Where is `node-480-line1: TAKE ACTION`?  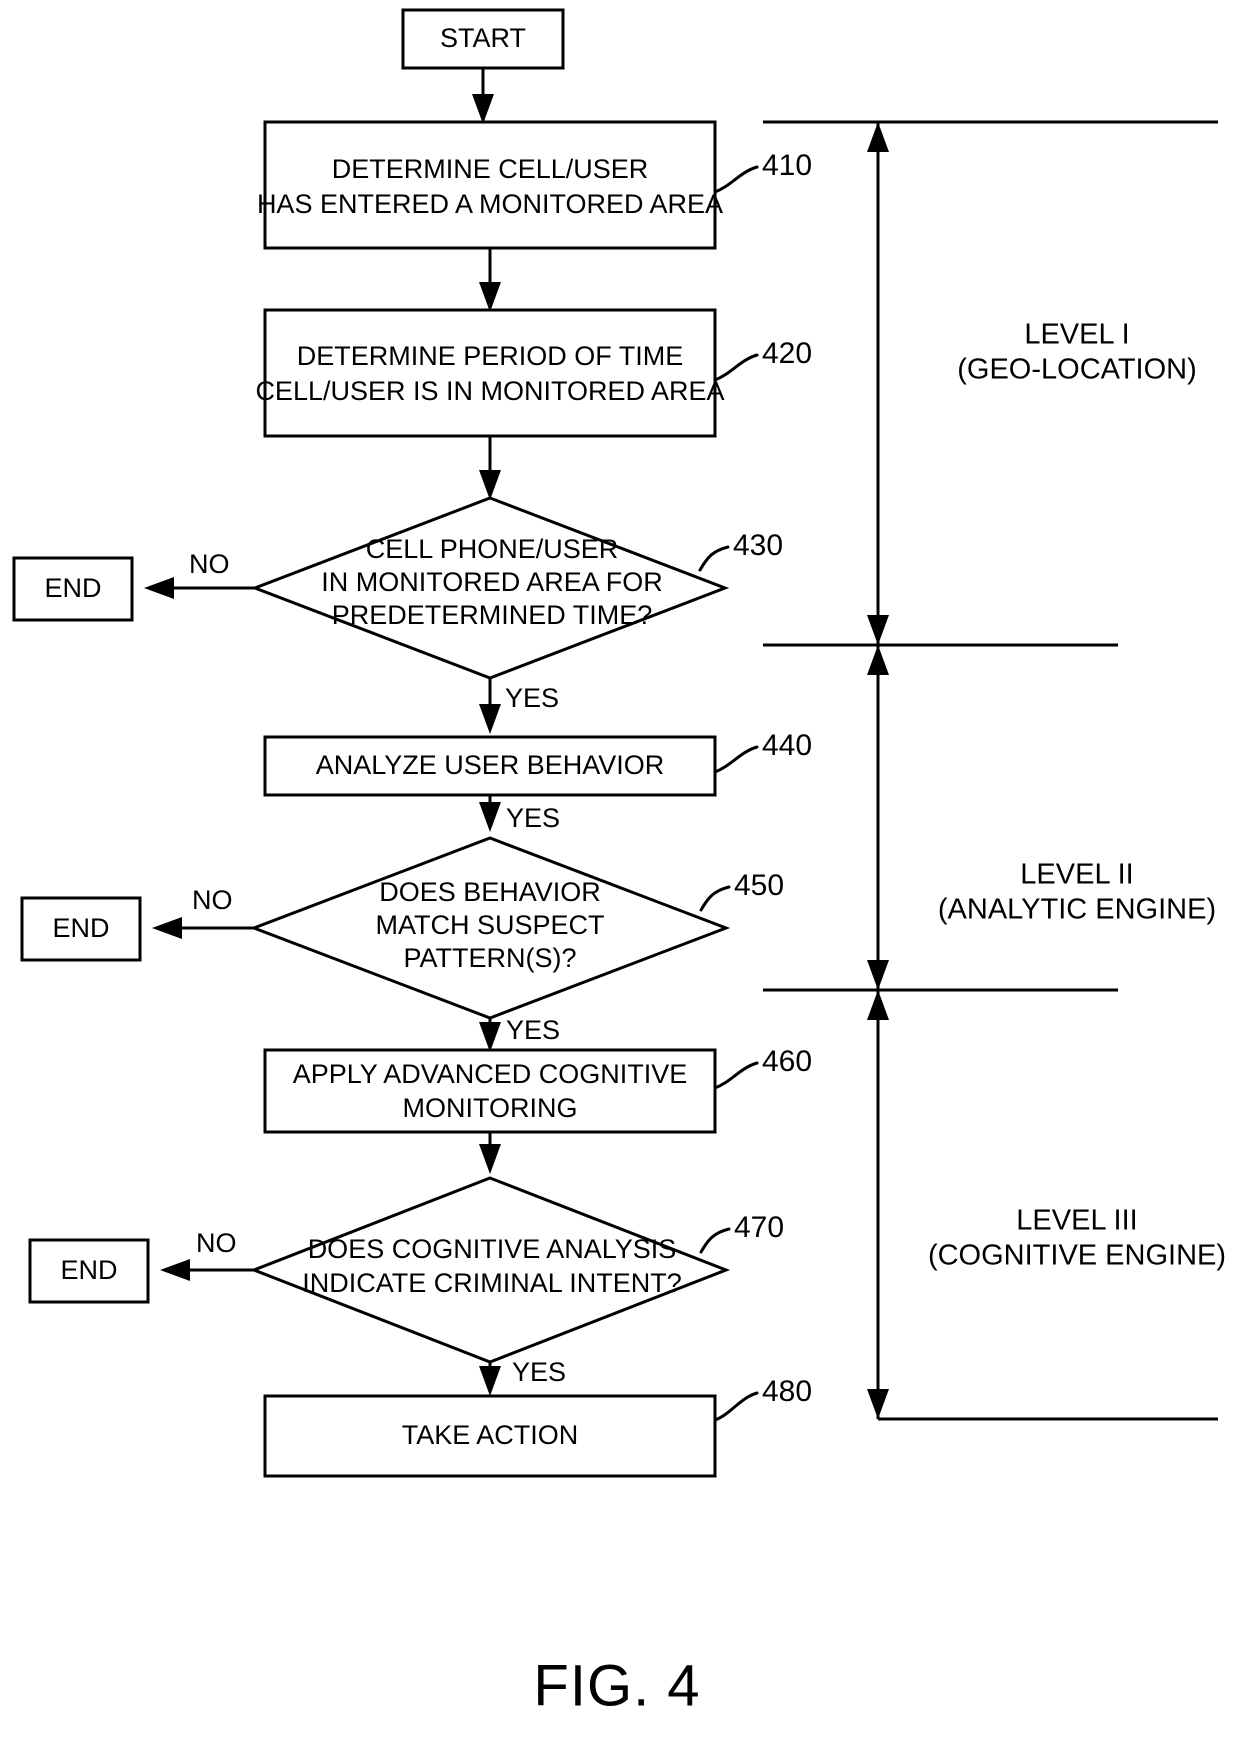
node-480-line1: TAKE ACTION is located at coordinates (490, 1435).